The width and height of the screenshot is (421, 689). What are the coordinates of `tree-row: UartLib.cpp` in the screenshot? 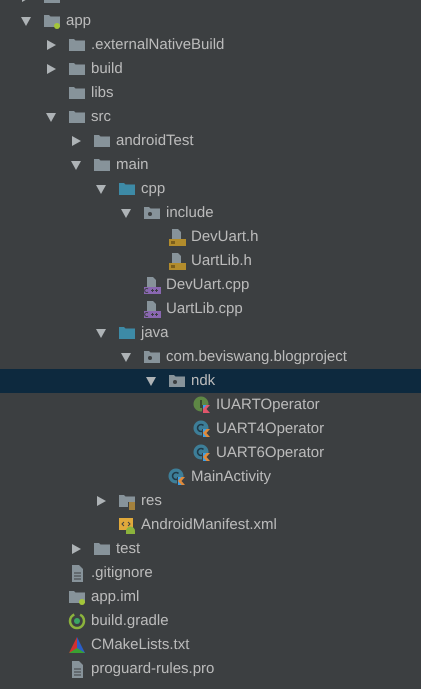 It's located at (210, 309).